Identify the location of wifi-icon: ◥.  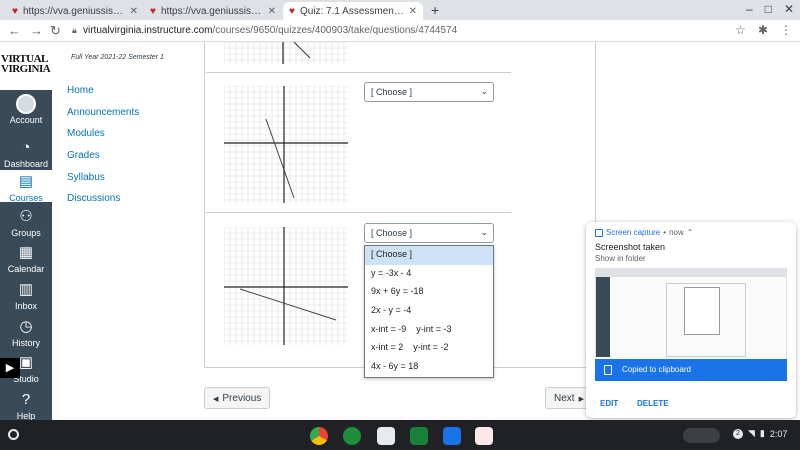
(751, 433).